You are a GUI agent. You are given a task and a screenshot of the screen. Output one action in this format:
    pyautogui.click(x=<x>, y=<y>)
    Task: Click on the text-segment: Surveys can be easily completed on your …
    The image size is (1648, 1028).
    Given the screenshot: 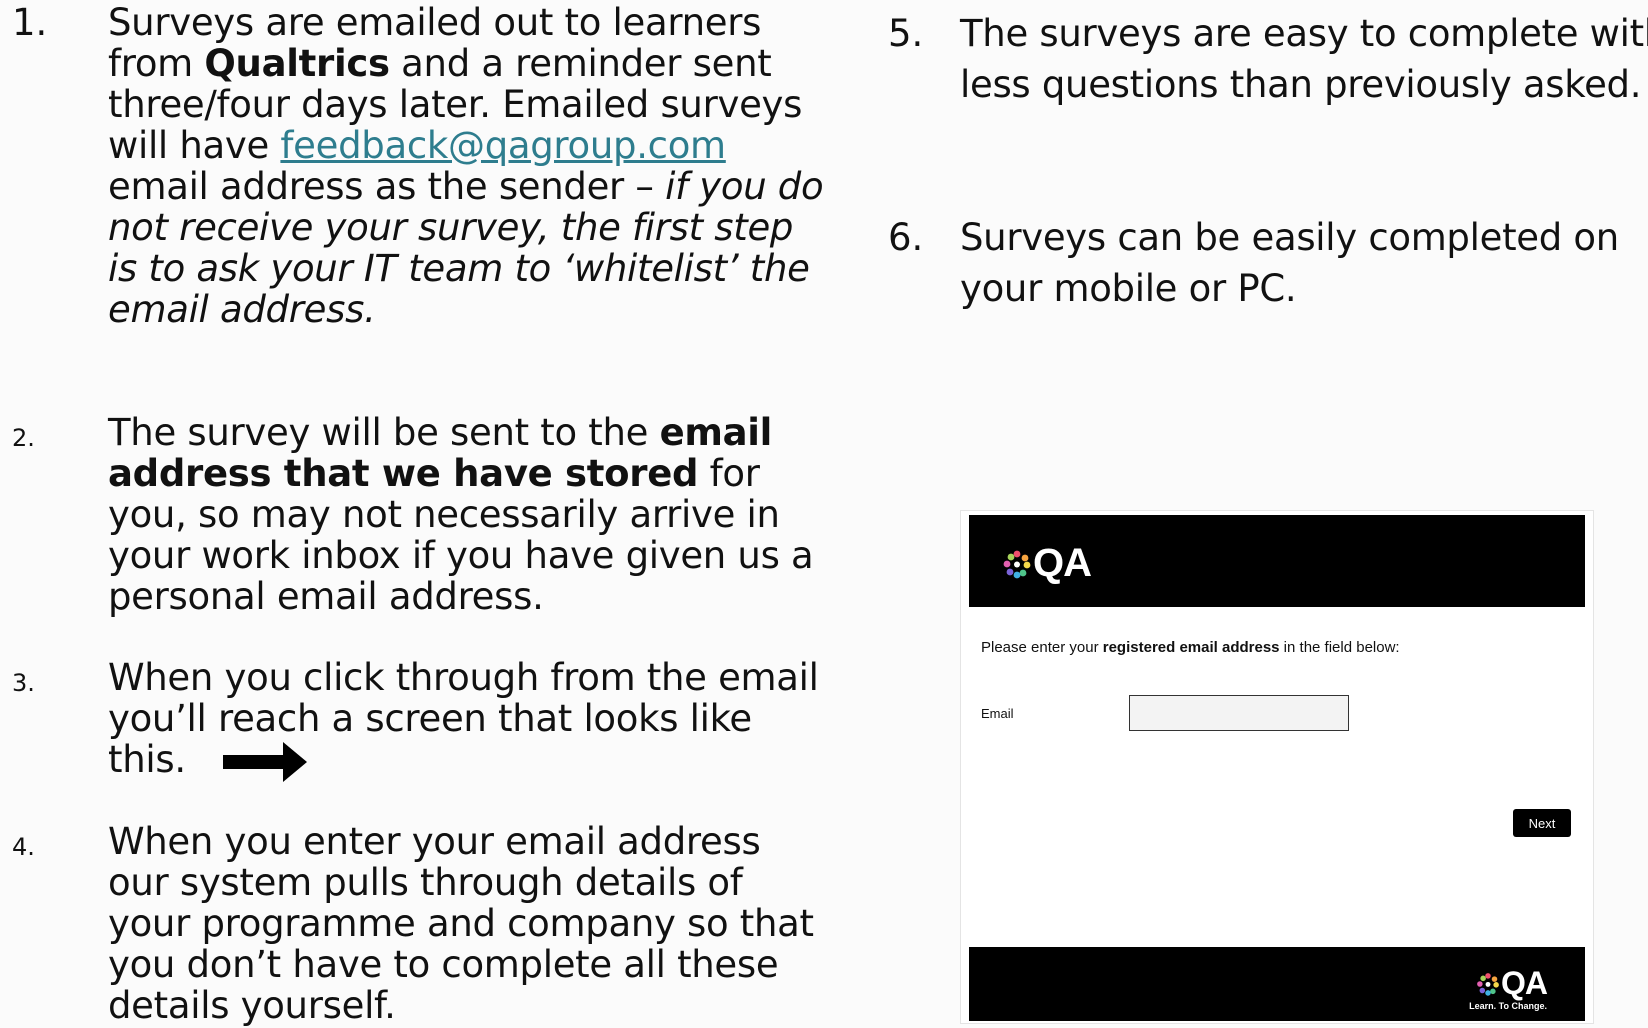 What is the action you would take?
    pyautogui.click(x=1289, y=263)
    